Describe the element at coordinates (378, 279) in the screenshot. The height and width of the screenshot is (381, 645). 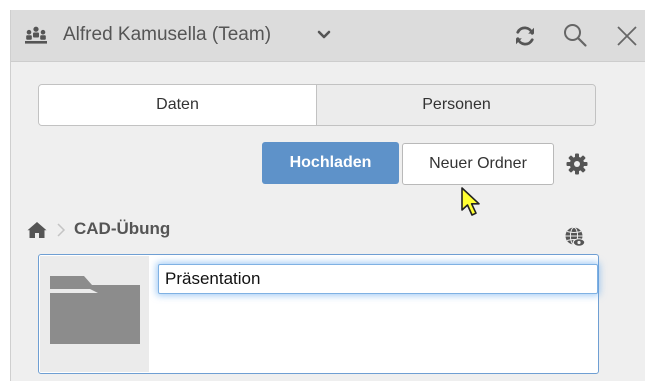
I see `folder-name-input` at that location.